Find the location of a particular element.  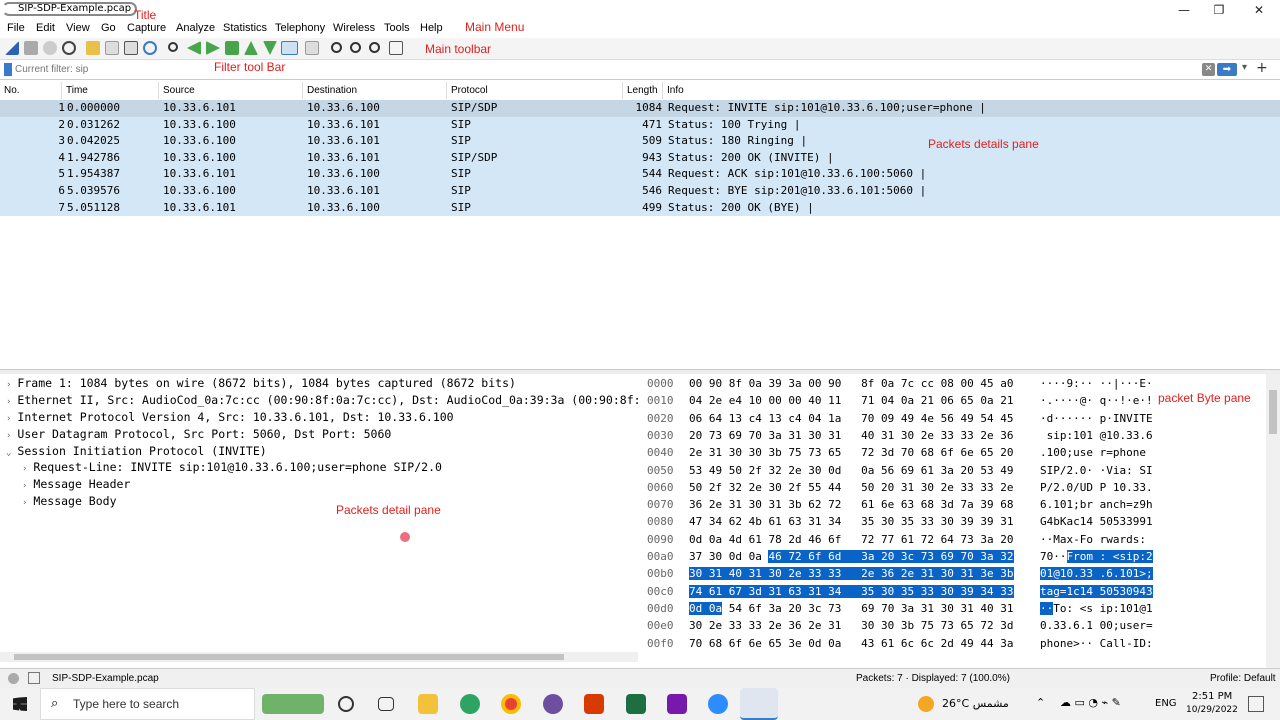

minimize-button: — is located at coordinates (1184, 10).